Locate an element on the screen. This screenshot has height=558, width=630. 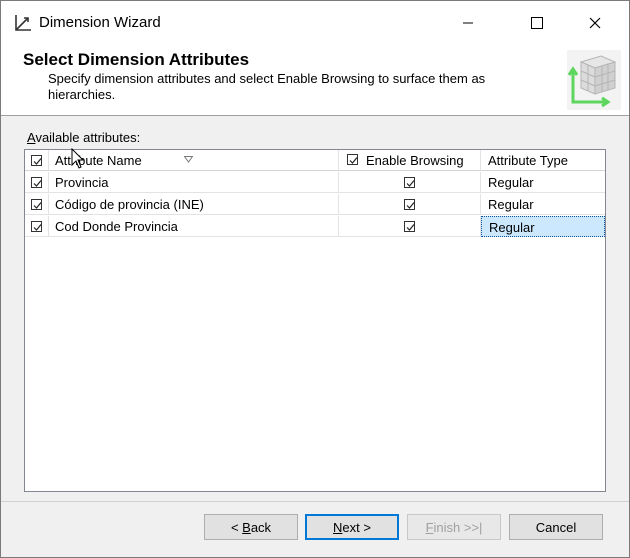
maximize-button is located at coordinates (537, 23).